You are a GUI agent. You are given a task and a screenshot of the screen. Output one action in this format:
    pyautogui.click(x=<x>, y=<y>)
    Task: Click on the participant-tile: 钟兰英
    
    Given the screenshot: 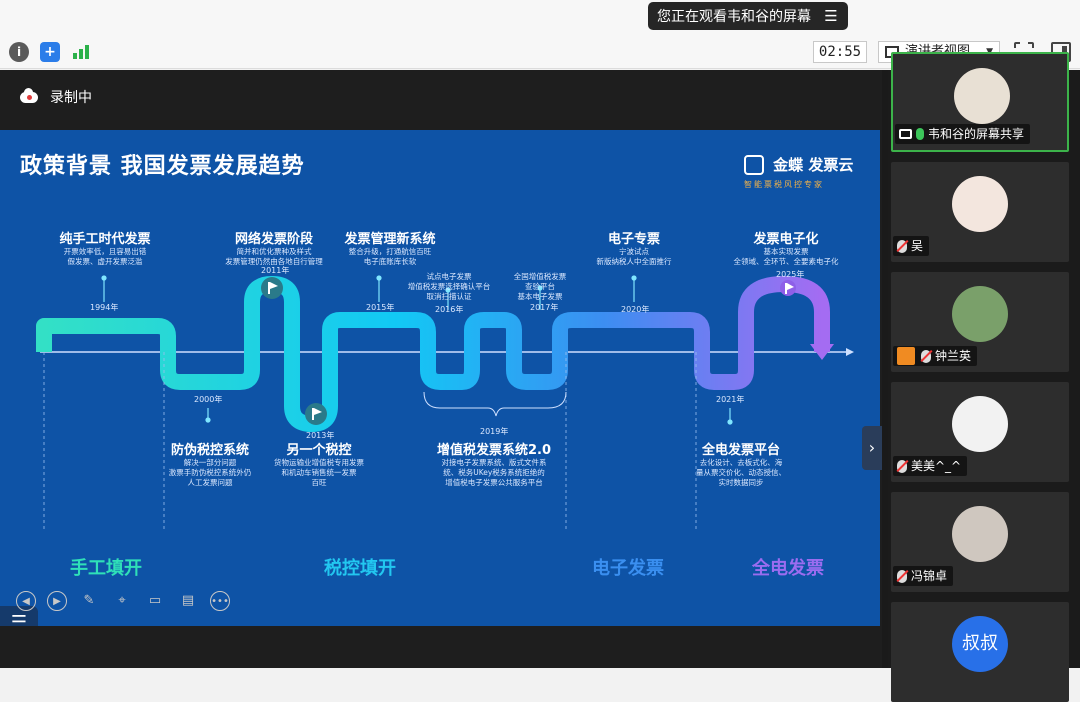 What is the action you would take?
    pyautogui.click(x=980, y=322)
    